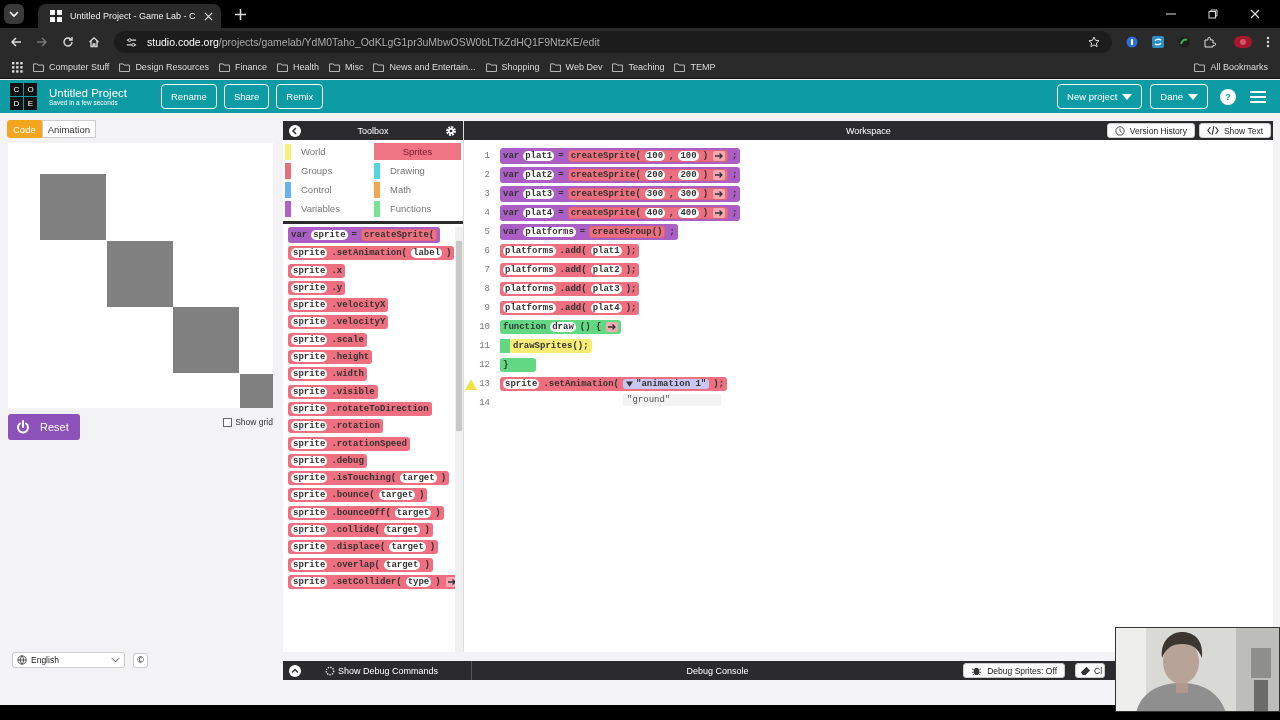  What do you see at coordinates (358, 495) in the screenshot?
I see `code-block: sprite .bounce( target )` at bounding box center [358, 495].